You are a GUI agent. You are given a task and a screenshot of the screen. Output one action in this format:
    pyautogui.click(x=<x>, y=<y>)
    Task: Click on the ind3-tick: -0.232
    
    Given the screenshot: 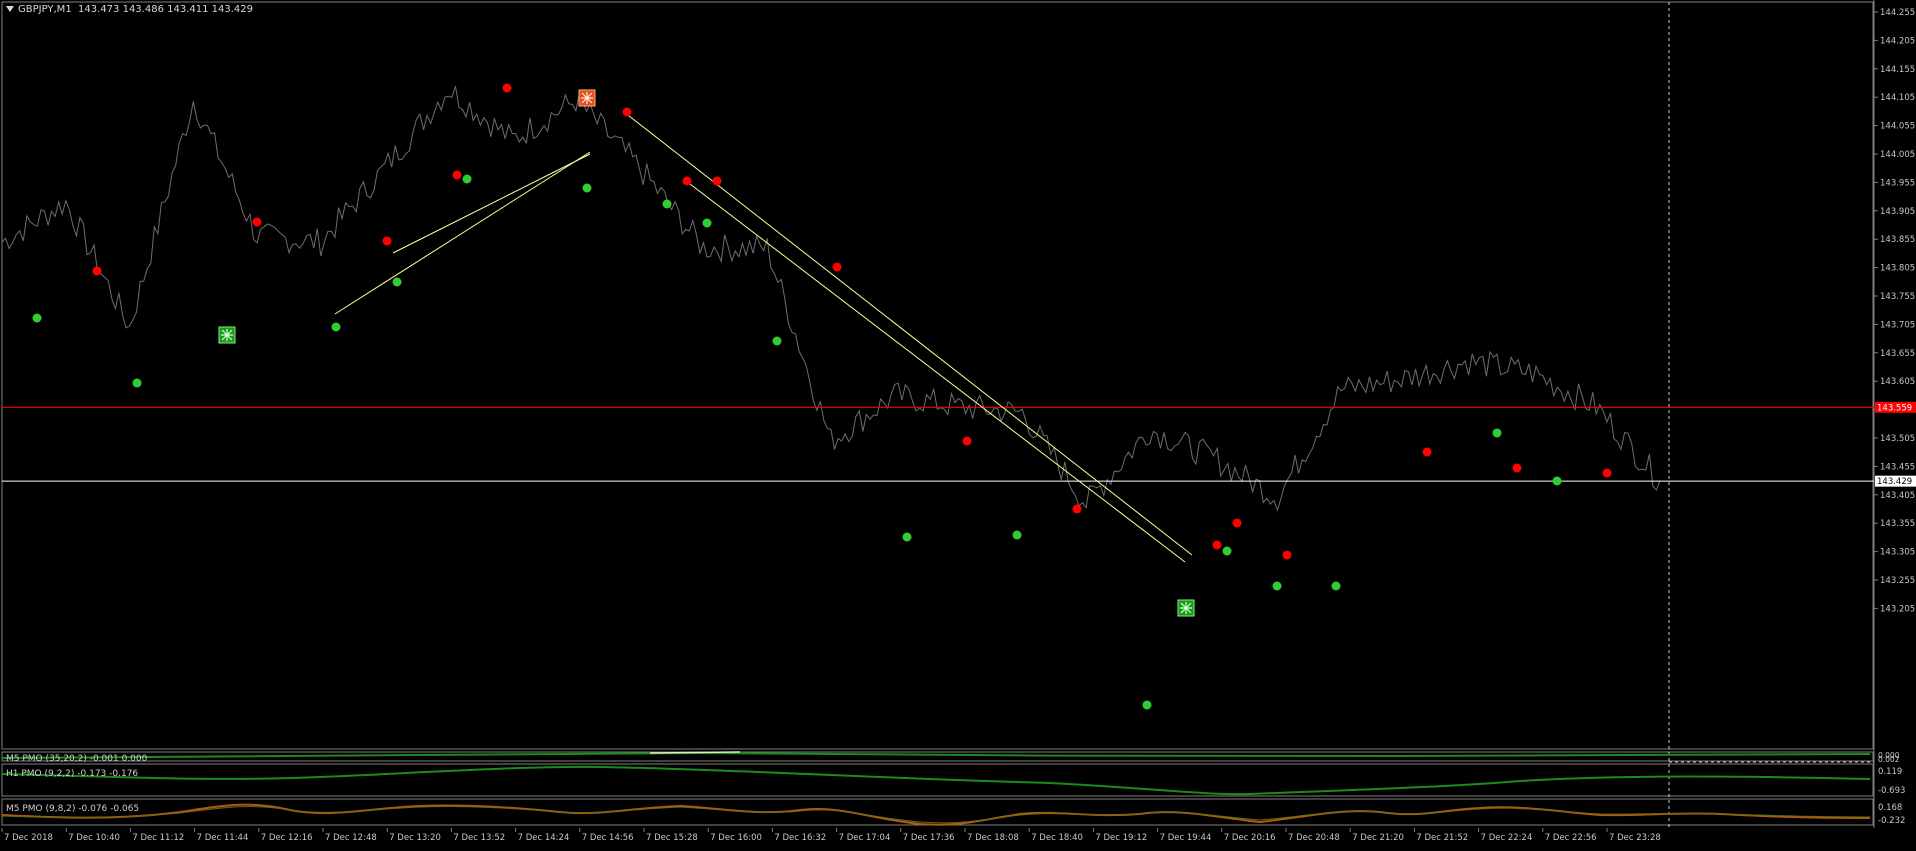 What is the action you would take?
    pyautogui.click(x=1891, y=821)
    